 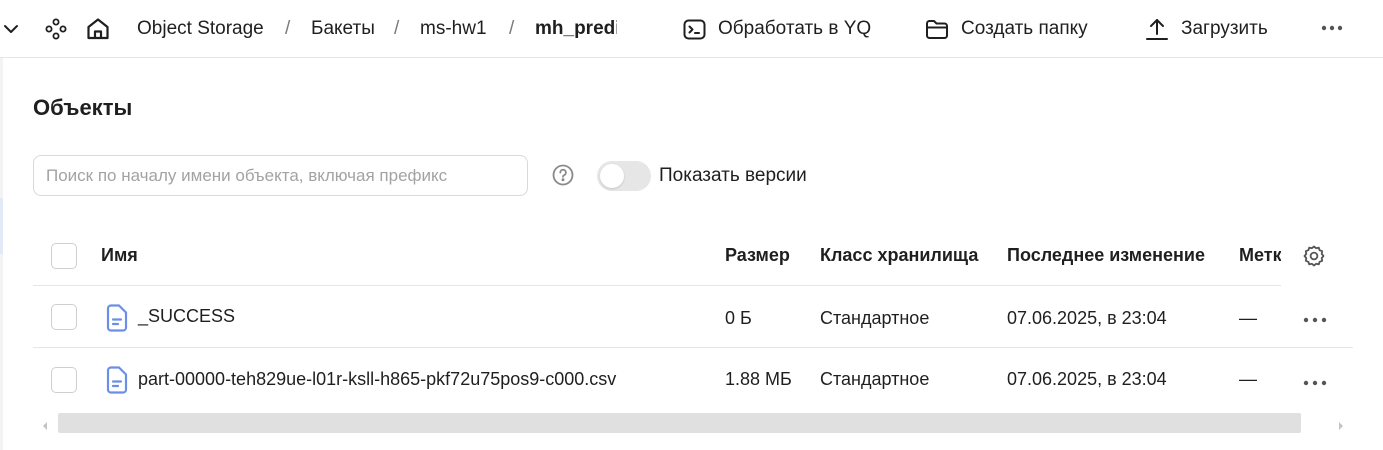 I want to click on breadcrumb-current-folder: mh_predi, so click(x=576, y=28).